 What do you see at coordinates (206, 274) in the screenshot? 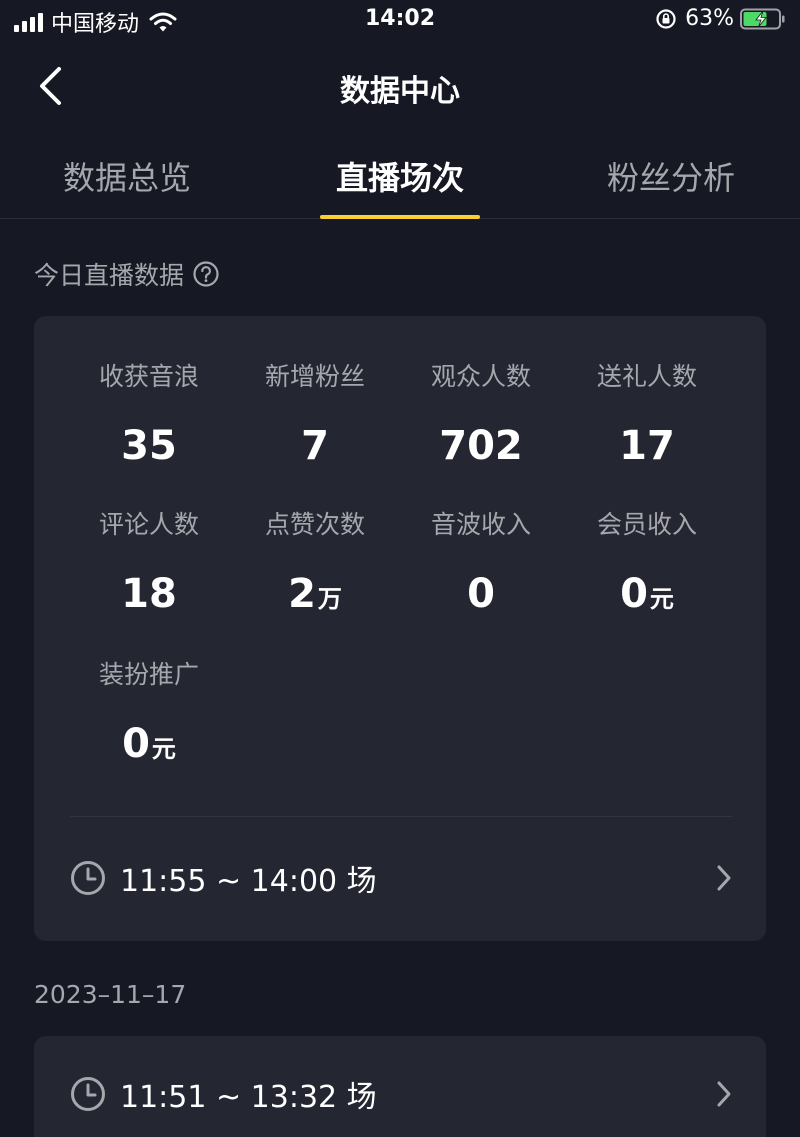
I see `question-circle-icon` at bounding box center [206, 274].